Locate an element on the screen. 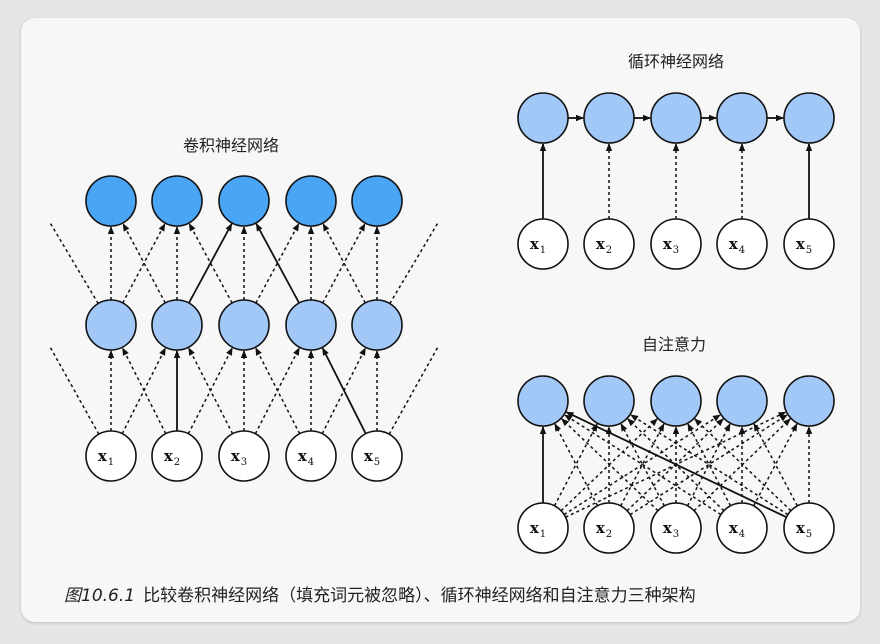 This screenshot has width=880, height=644. cnn-title: 卷积神经网络 is located at coordinates (231, 145).